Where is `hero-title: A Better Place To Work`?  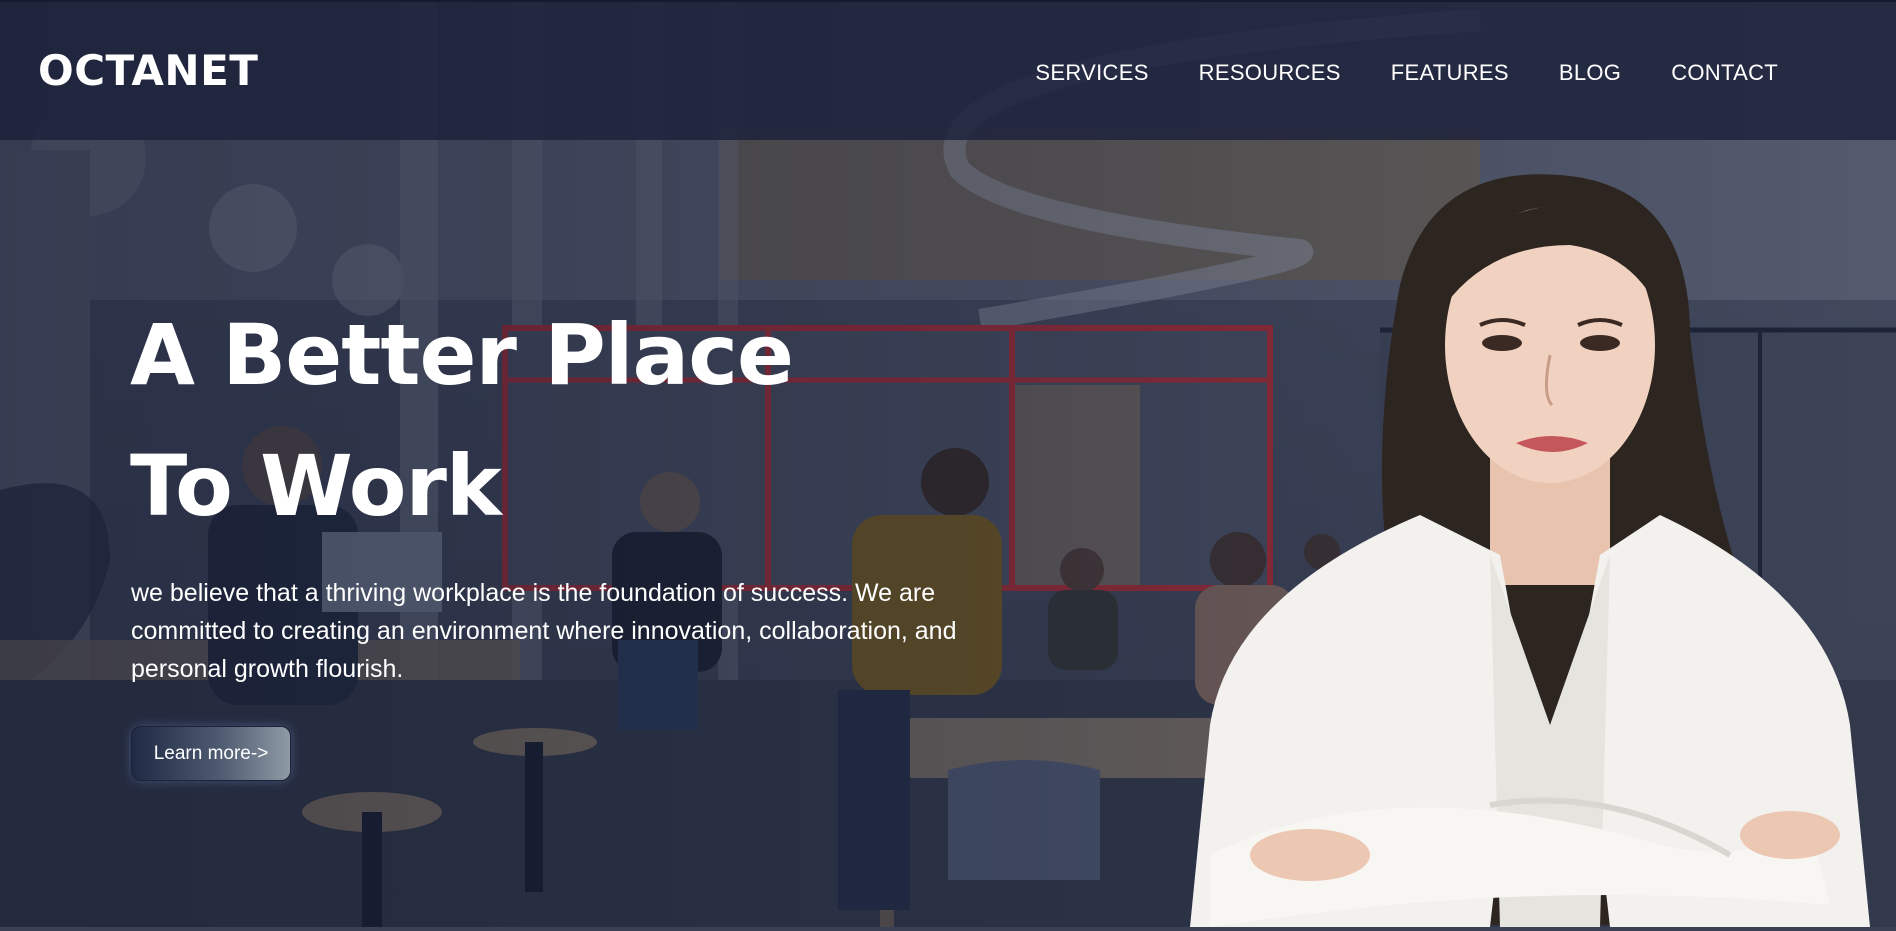
hero-title: A Better Place To Work is located at coordinates (462, 421).